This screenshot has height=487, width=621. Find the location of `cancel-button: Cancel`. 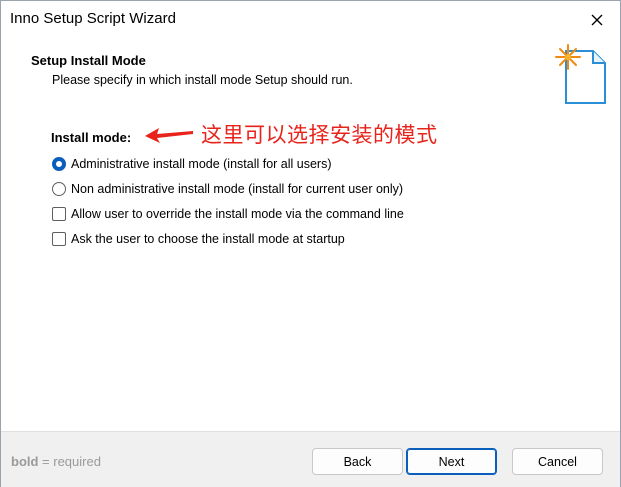

cancel-button: Cancel is located at coordinates (557, 461).